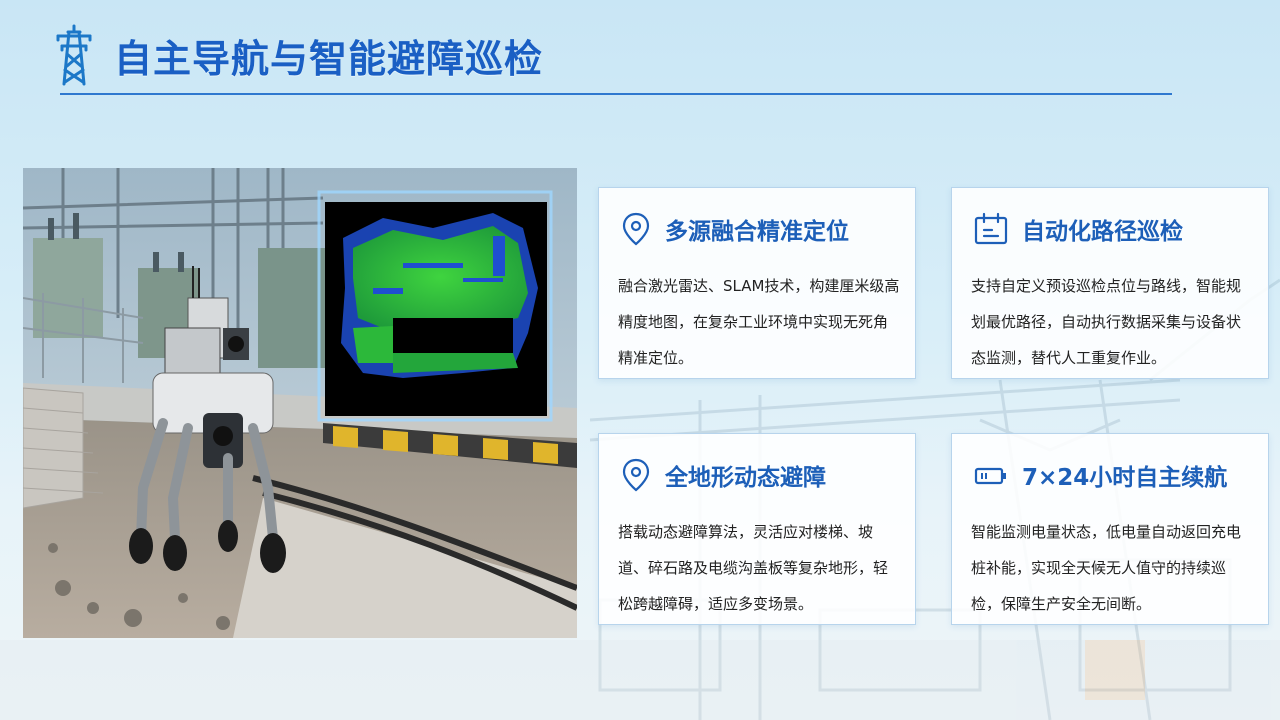  I want to click on card-title: 7×24小时自主续航, so click(1125, 478).